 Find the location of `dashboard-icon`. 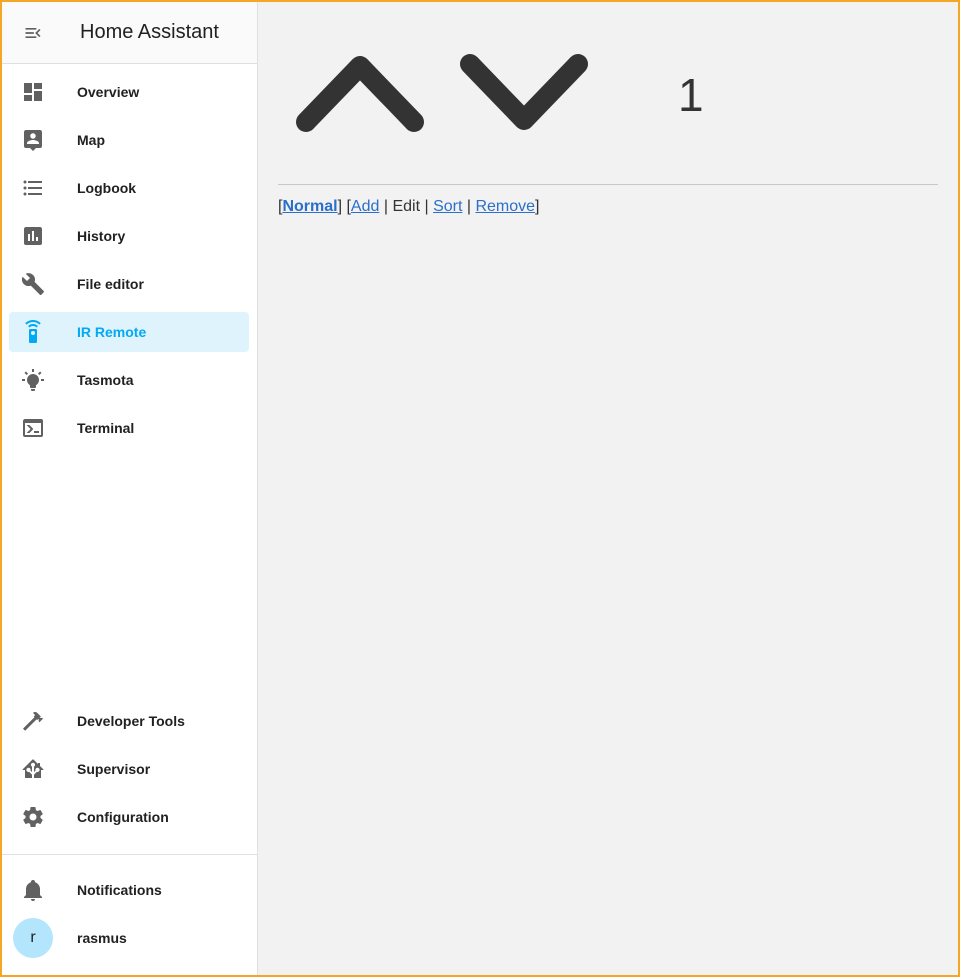

dashboard-icon is located at coordinates (33, 92).